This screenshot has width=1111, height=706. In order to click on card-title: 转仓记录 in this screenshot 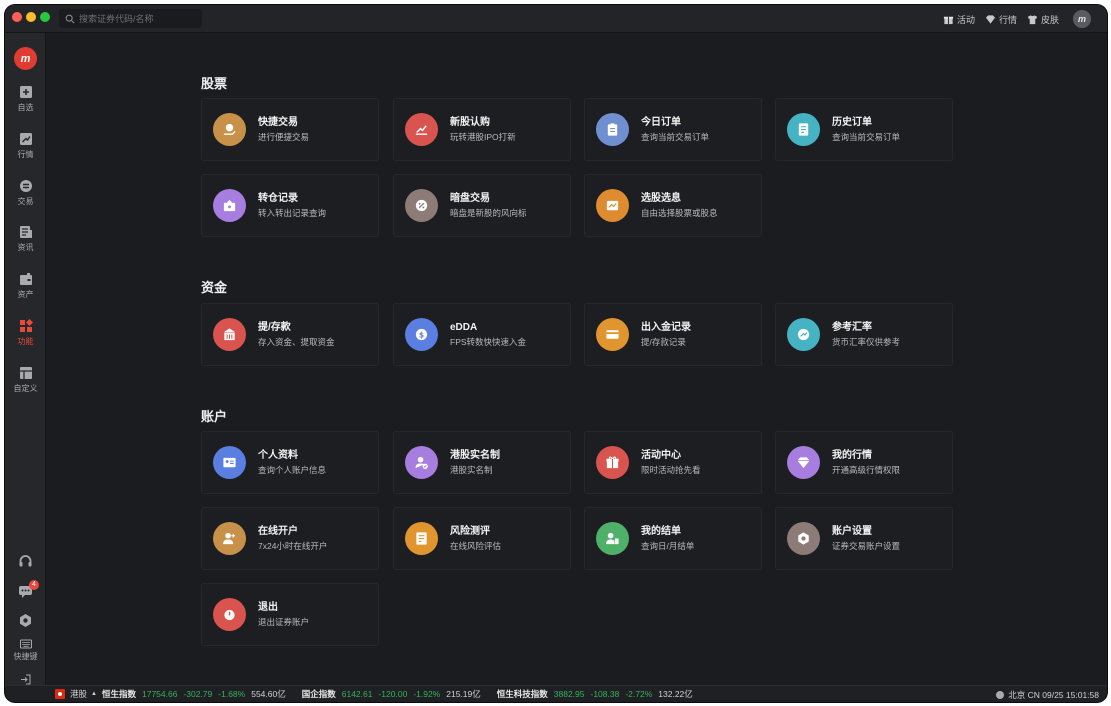, I will do `click(278, 198)`.